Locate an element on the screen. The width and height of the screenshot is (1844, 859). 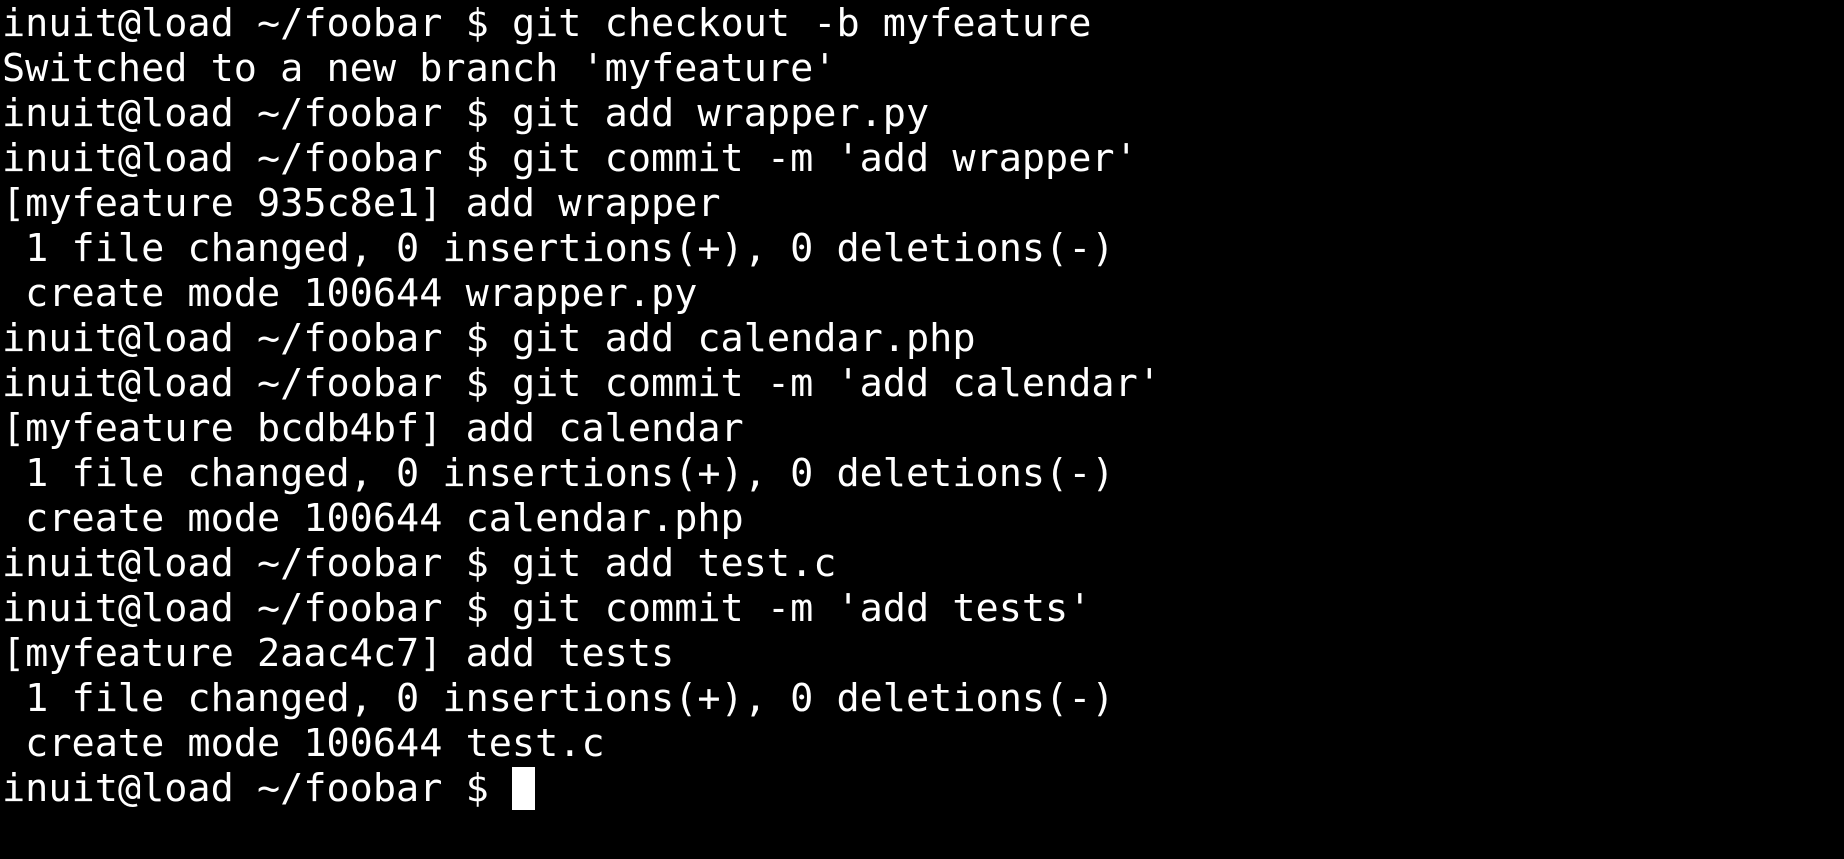
command-text: git add calendar.php is located at coordinates (743, 338).